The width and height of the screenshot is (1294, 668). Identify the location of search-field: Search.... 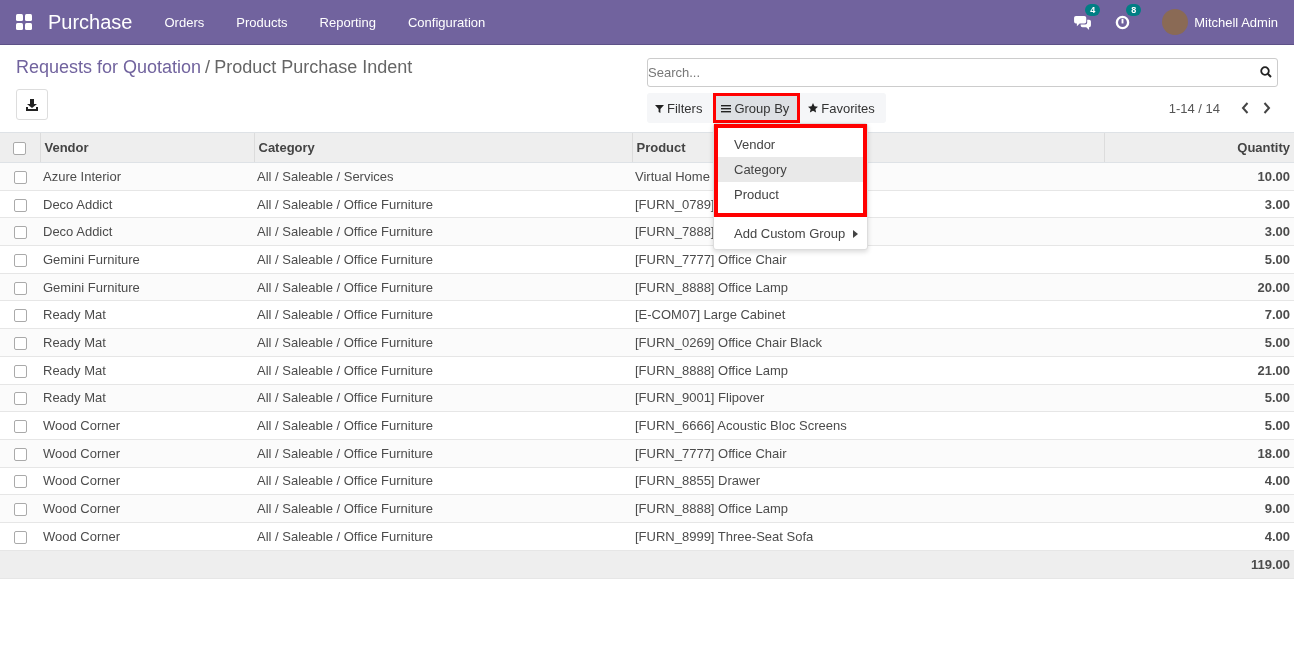
(962, 72).